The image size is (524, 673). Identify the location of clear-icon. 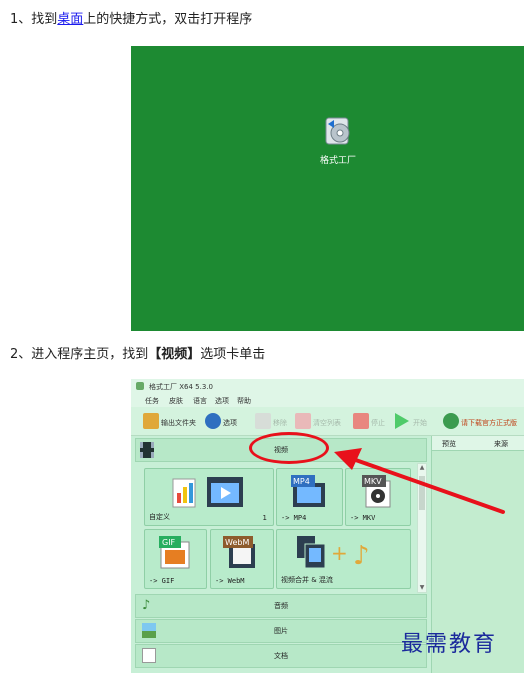
(303, 421).